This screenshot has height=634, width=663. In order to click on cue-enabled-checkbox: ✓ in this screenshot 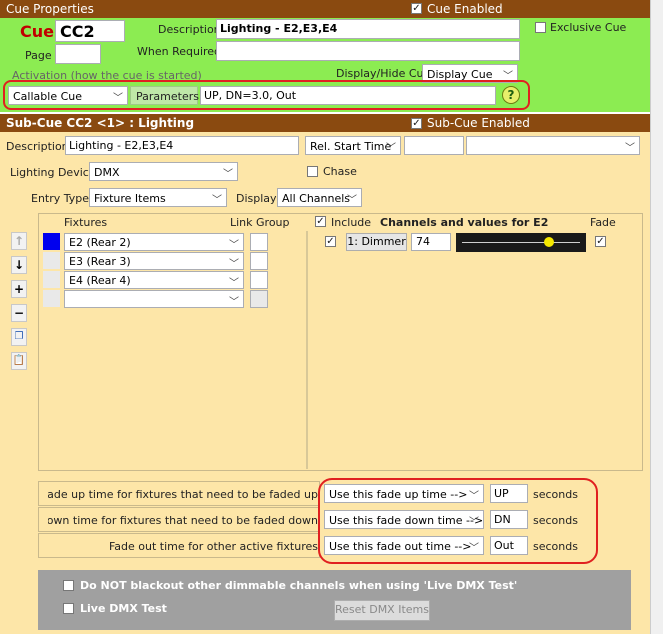, I will do `click(416, 8)`.